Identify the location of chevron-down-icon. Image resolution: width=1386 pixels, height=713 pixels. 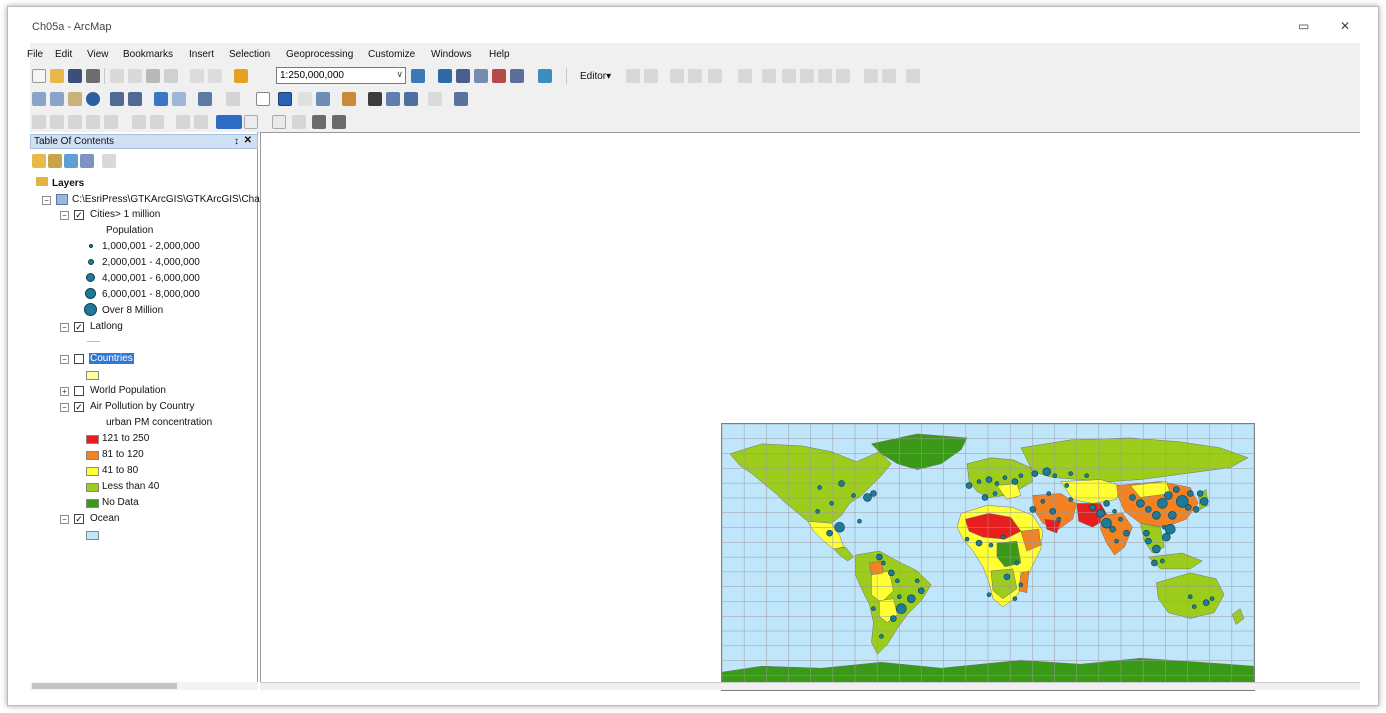
(251, 122).